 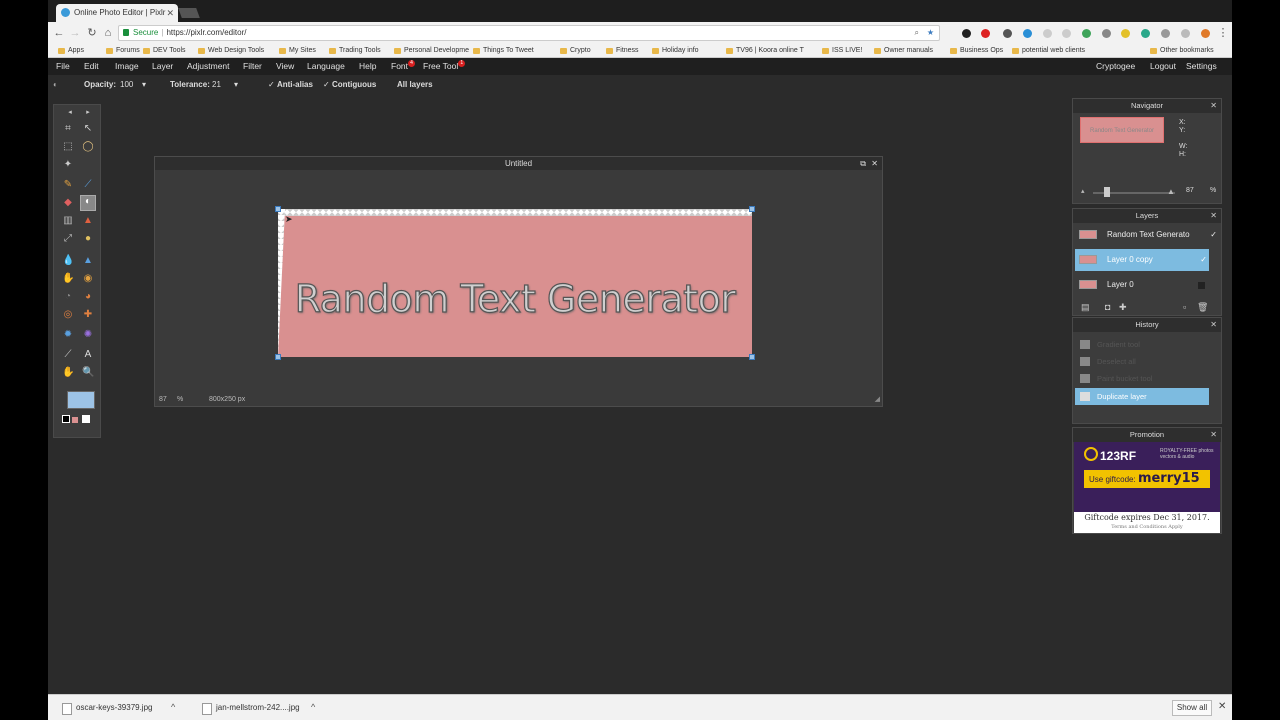 What do you see at coordinates (1223, 33) in the screenshot?
I see `menu-kebab-icon: ⋮` at bounding box center [1223, 33].